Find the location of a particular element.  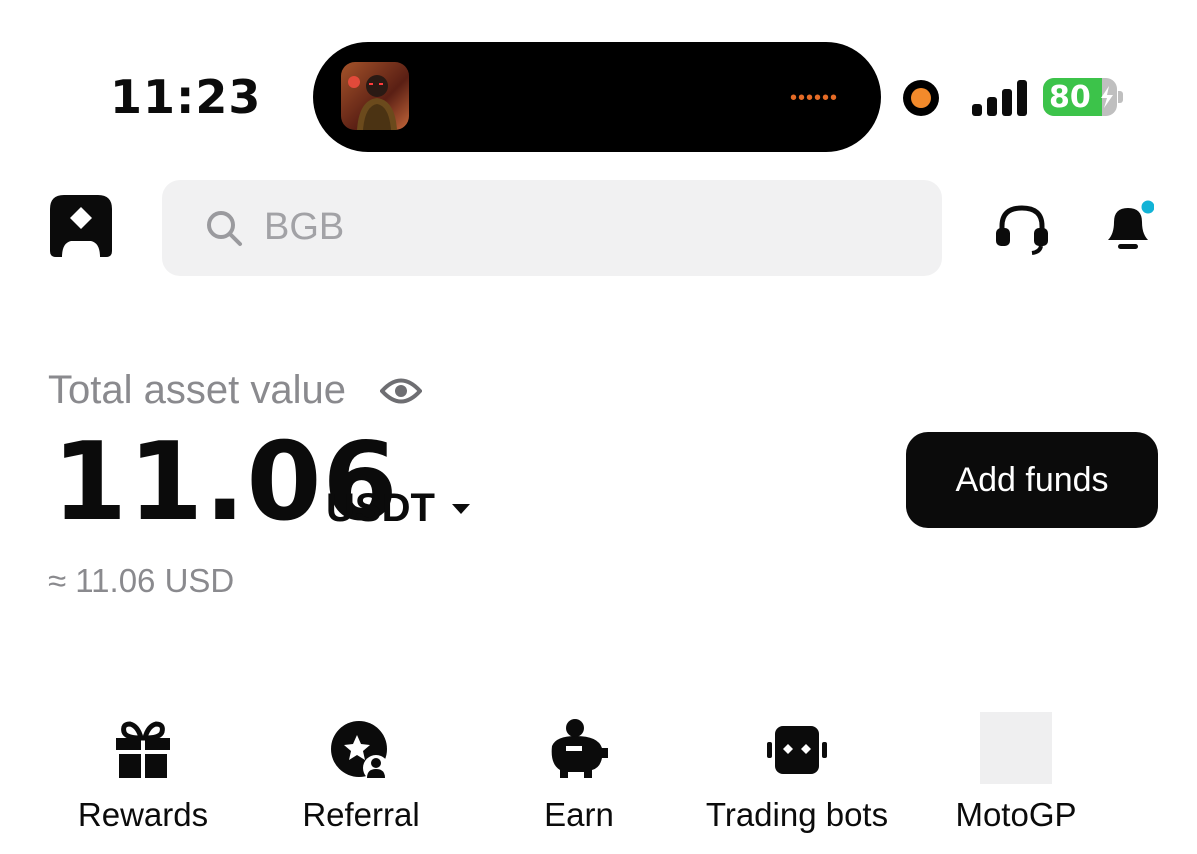

signal-icon is located at coordinates (1001, 98).